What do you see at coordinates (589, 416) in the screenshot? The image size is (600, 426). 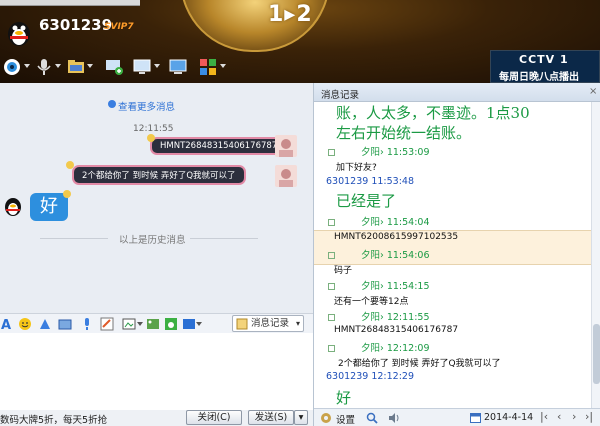 I see `last-page-icon: ›|` at bounding box center [589, 416].